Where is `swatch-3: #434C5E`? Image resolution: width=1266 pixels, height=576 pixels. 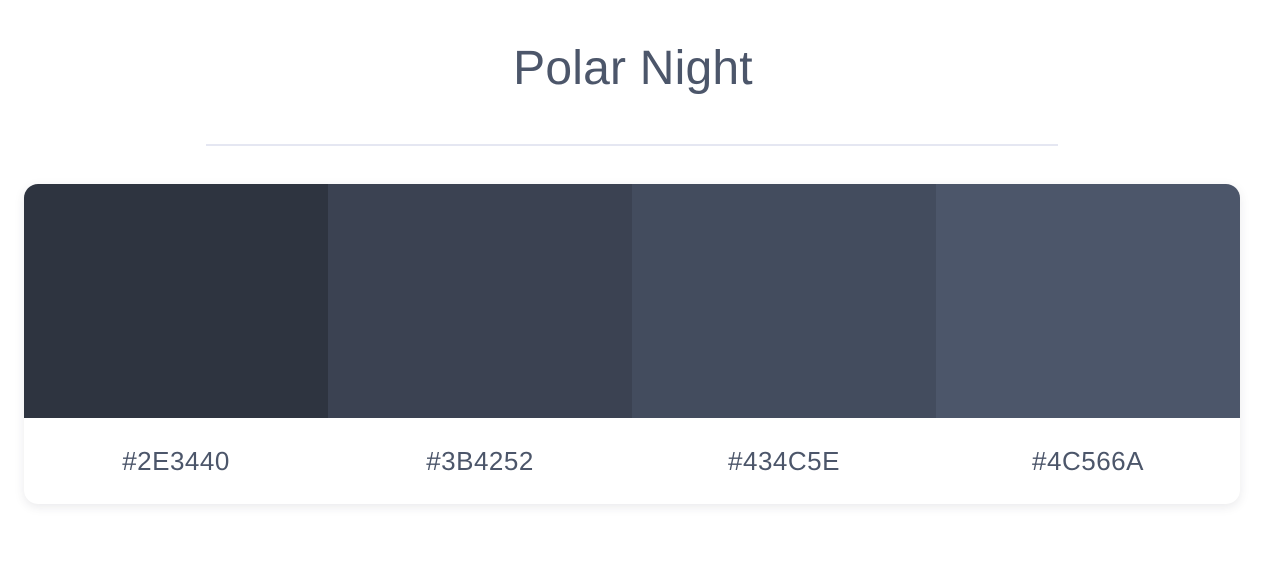 swatch-3: #434C5E is located at coordinates (784, 344).